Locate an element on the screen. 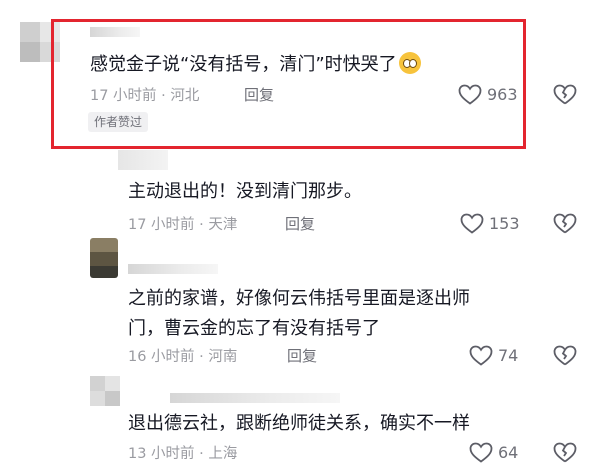  like-button: 153 is located at coordinates (490, 223).